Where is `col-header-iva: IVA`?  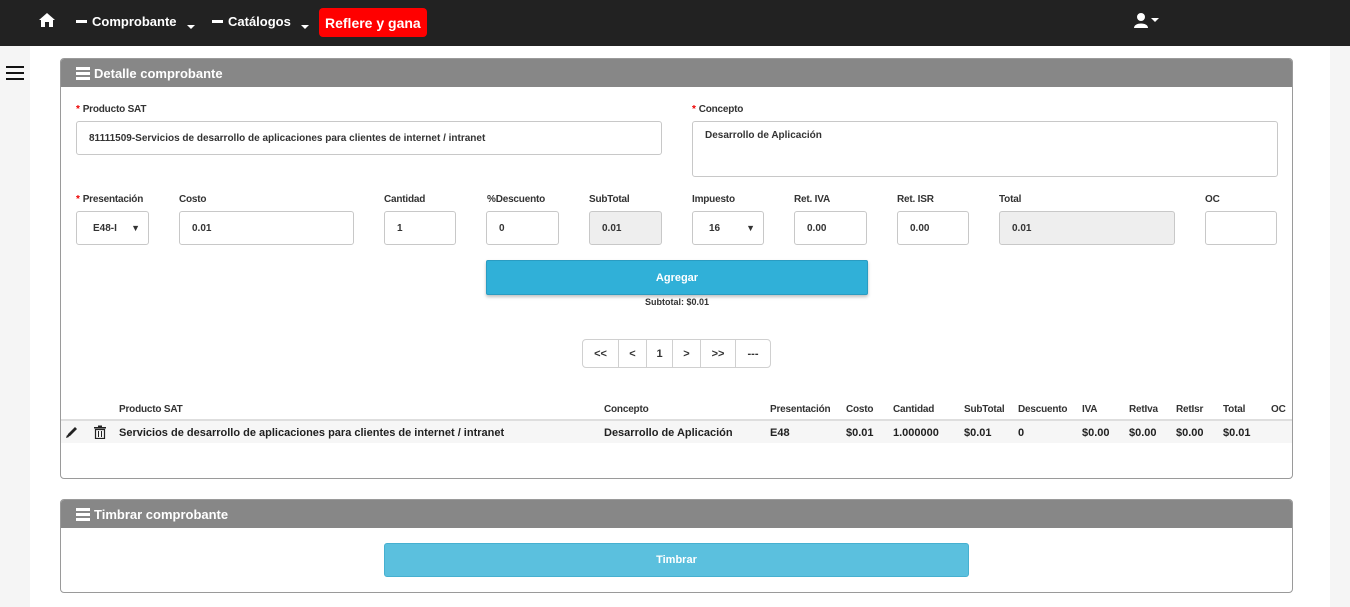 col-header-iva: IVA is located at coordinates (1090, 409).